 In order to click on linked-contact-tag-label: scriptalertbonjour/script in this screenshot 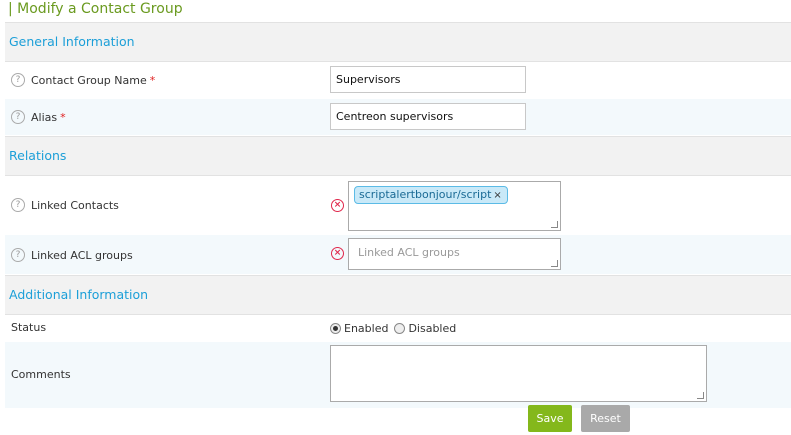, I will do `click(425, 194)`.